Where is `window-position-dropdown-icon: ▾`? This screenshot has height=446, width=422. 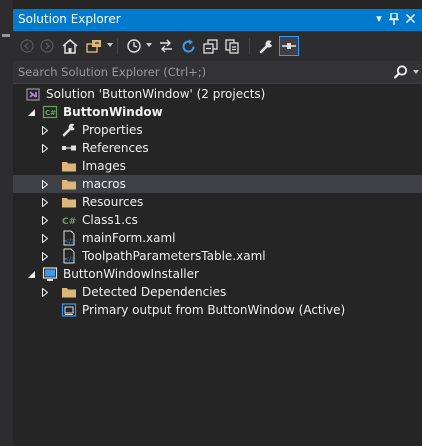 window-position-dropdown-icon: ▾ is located at coordinates (379, 19).